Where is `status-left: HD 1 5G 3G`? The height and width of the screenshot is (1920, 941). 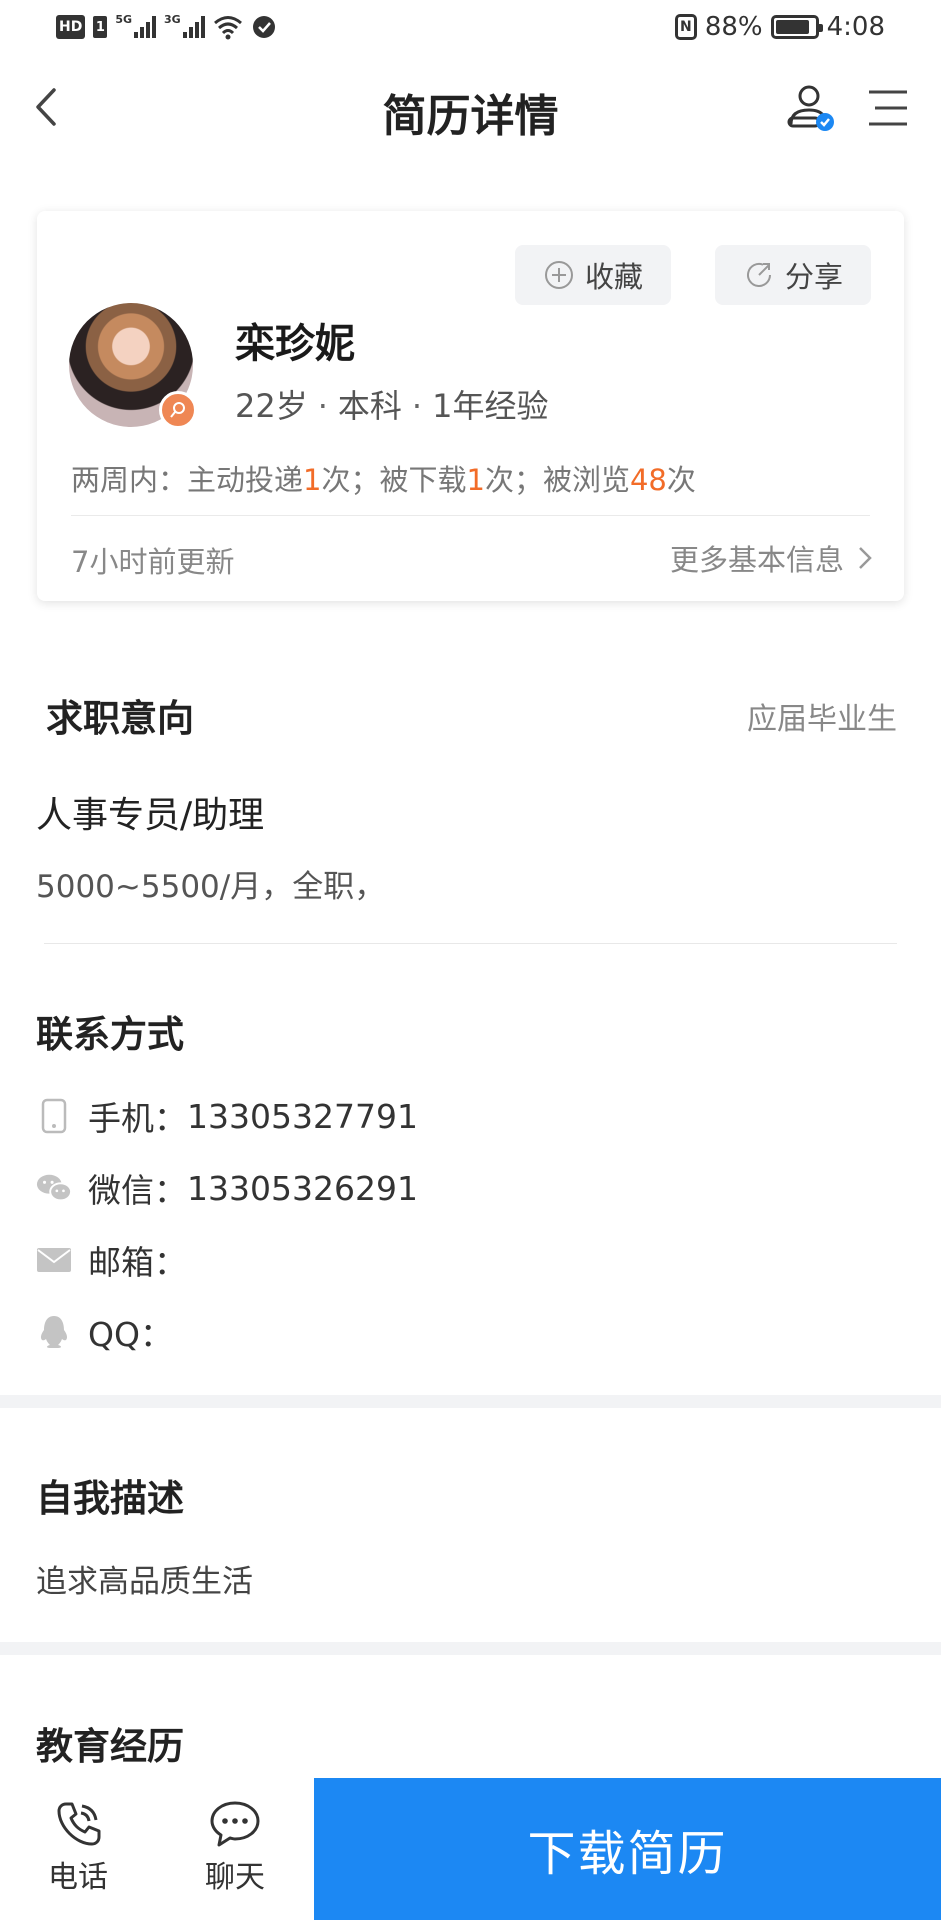
status-left: HD 1 5G 3G is located at coordinates (166, 26).